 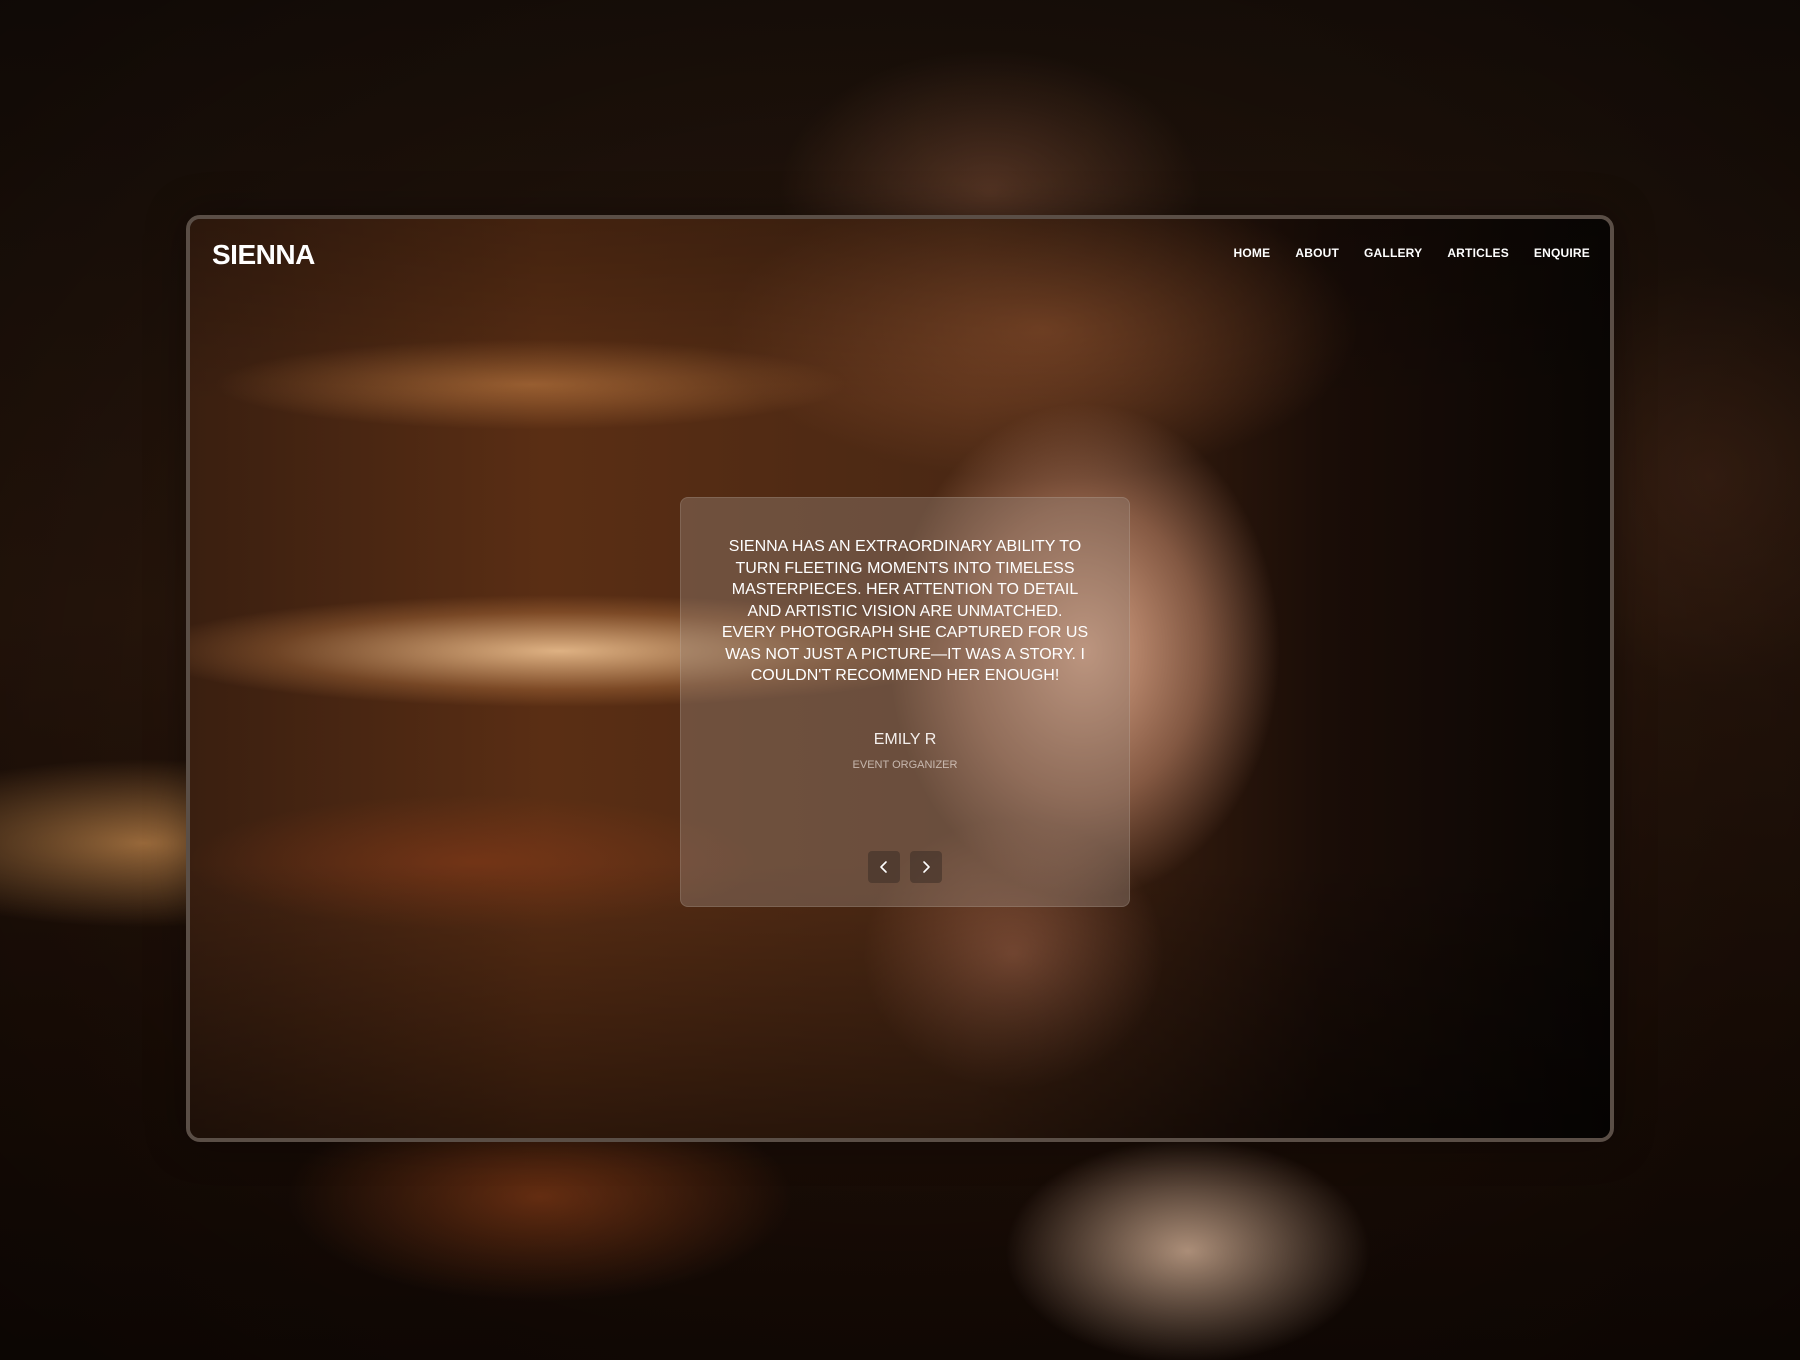 I want to click on nav-gallery: GALLERY, so click(x=1393, y=253).